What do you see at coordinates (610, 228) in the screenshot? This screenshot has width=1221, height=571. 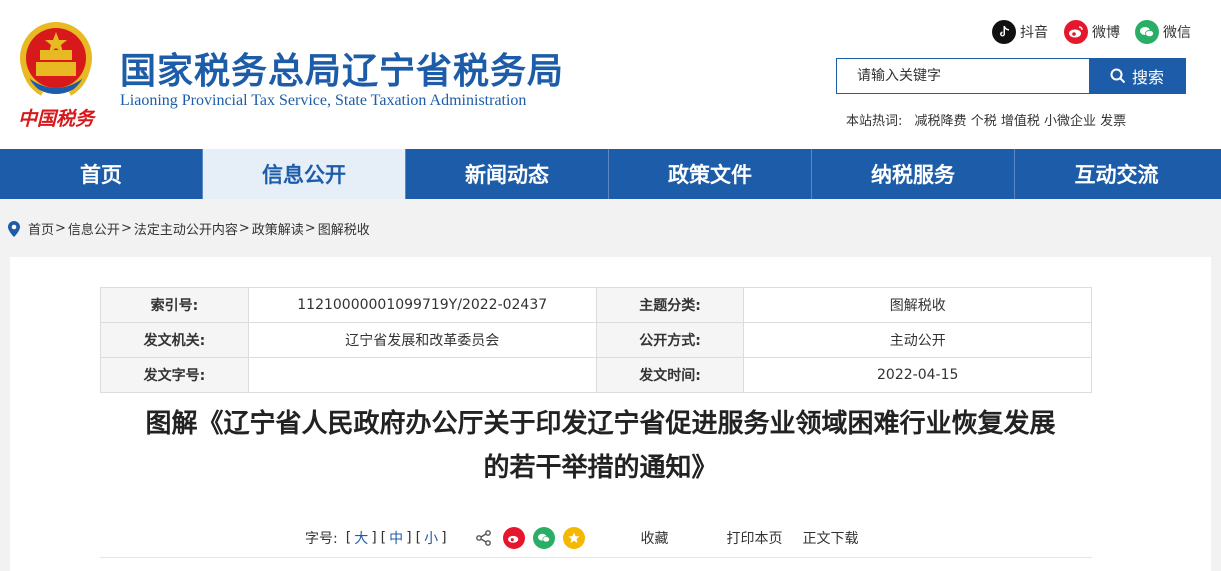 I see `breadcrumb-bar: 首页 > 信息公开 > 法定主动公开内容 > 政策解读 > 图解税收` at bounding box center [610, 228].